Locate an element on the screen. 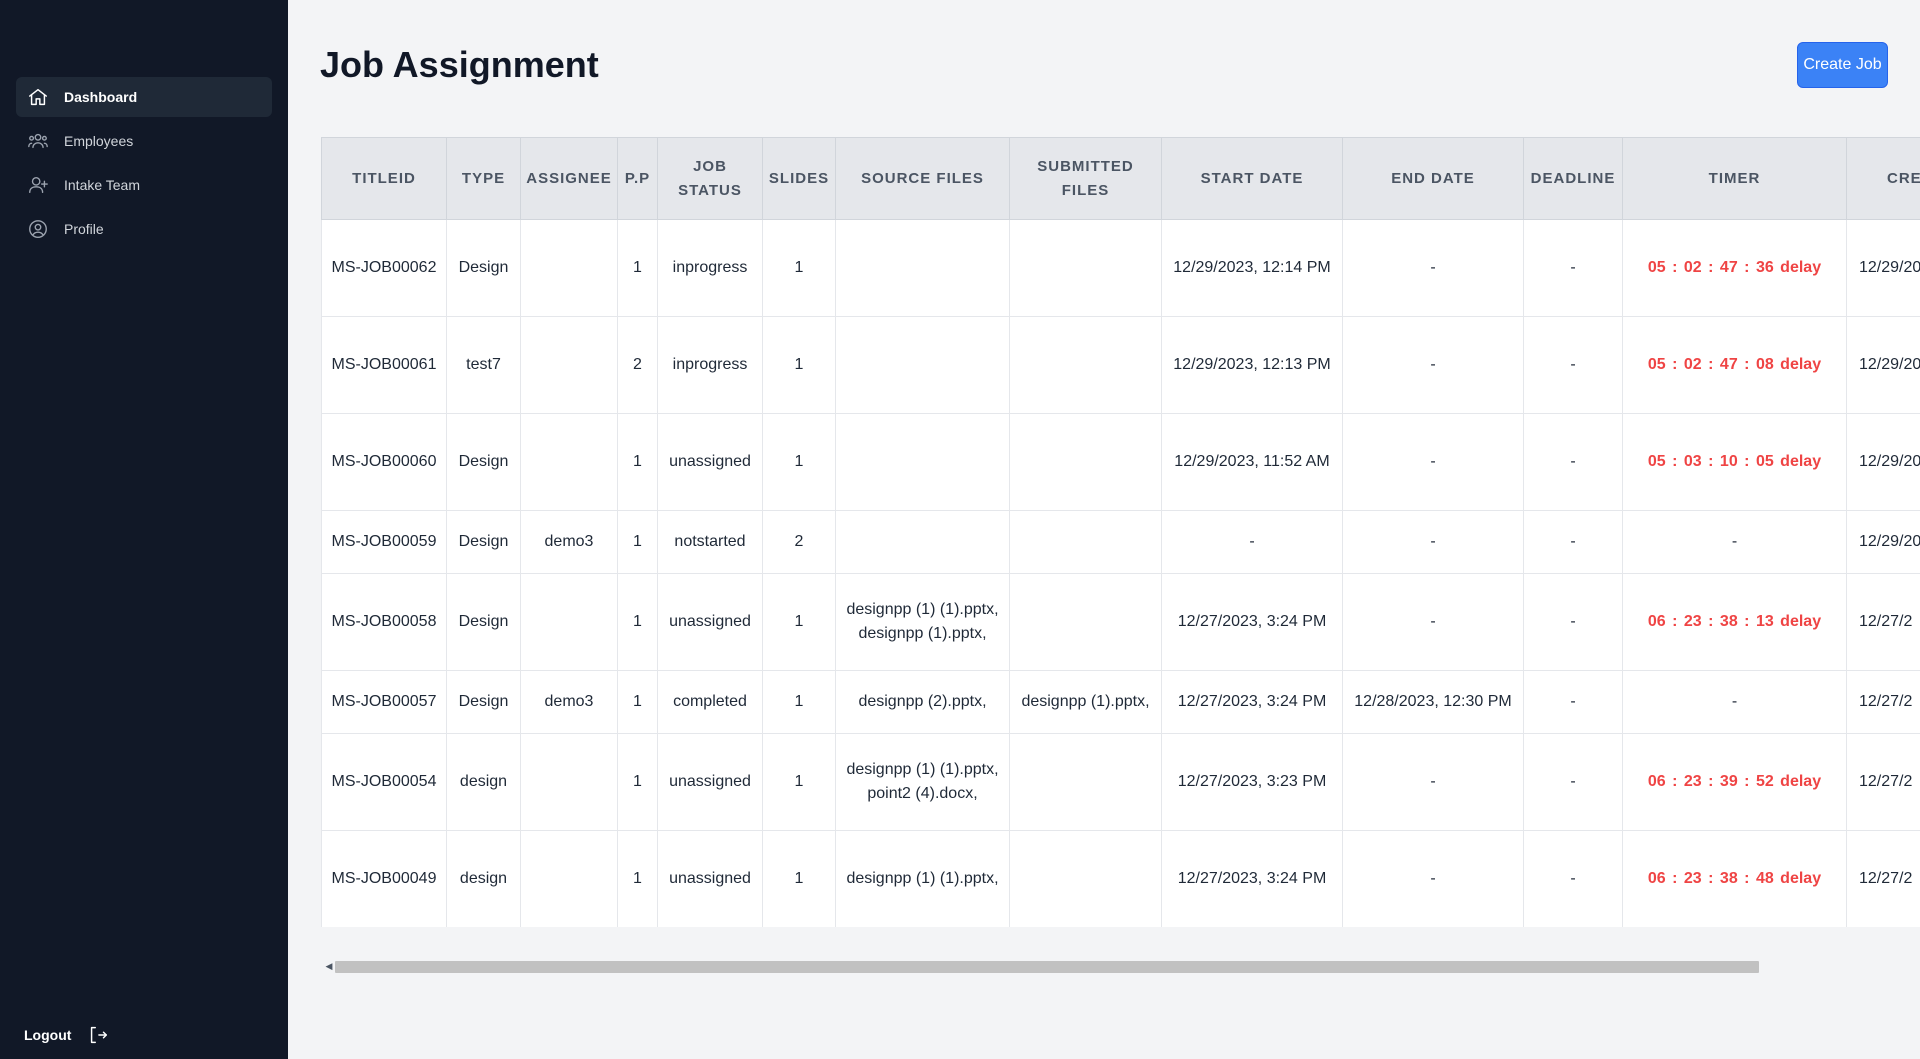  cell-source-files: designpp (1) (1).pptx, point2 (4).docx, is located at coordinates (922, 782).